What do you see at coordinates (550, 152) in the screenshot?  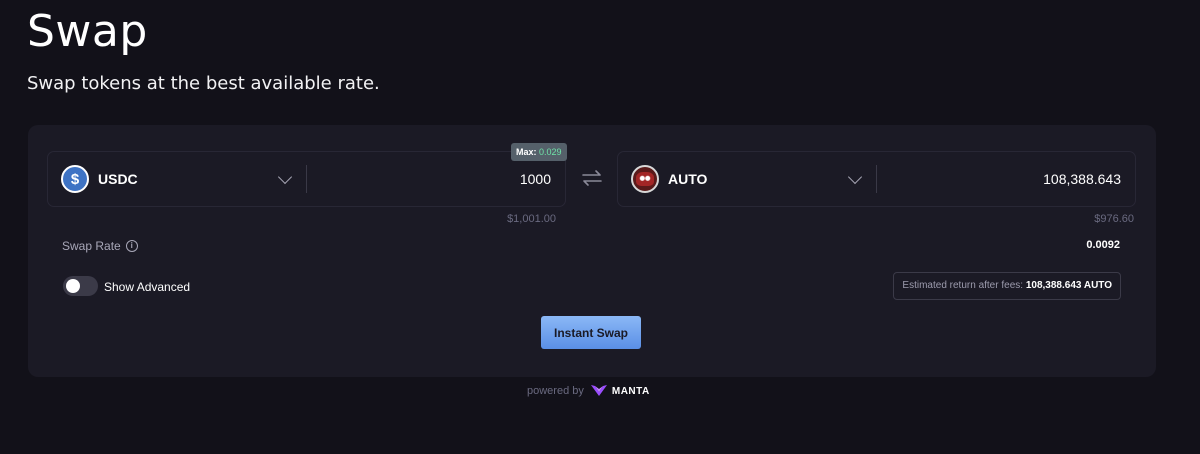 I see `max-value: 0.029` at bounding box center [550, 152].